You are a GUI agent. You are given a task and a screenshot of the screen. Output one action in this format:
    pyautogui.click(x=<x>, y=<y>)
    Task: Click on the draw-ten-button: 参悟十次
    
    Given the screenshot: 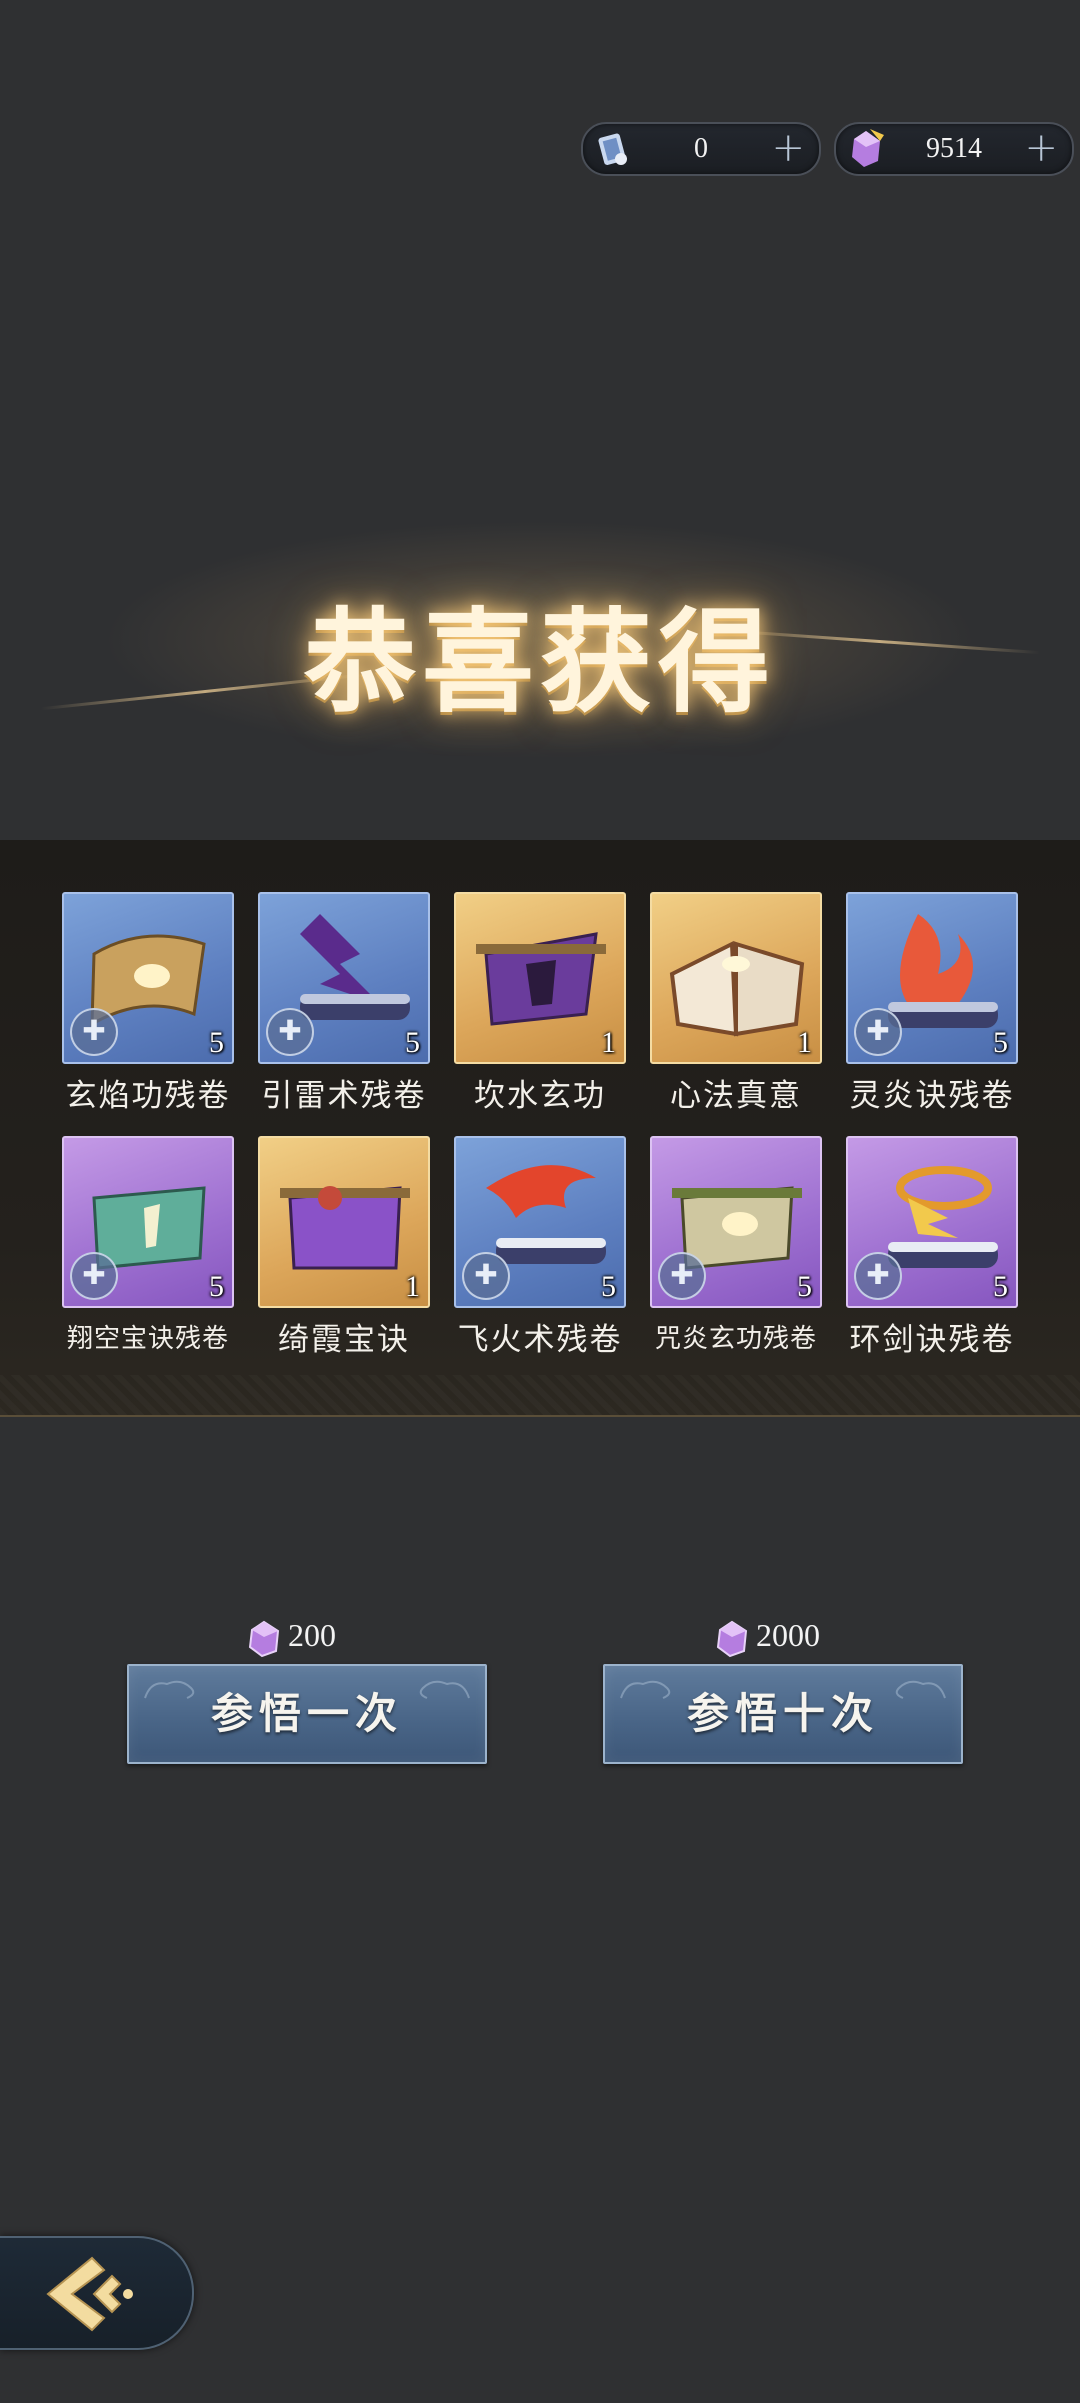 What is the action you would take?
    pyautogui.click(x=783, y=1714)
    